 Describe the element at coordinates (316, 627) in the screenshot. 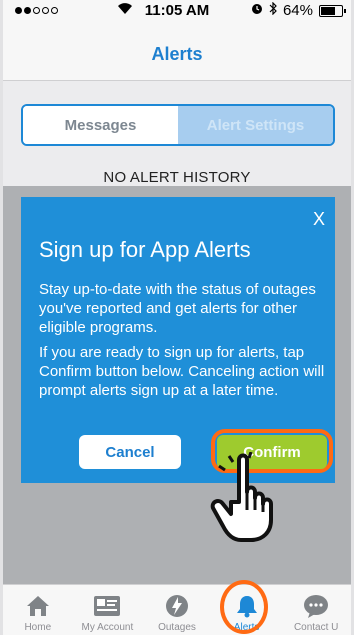

I see `tab-label: Contact U` at that location.